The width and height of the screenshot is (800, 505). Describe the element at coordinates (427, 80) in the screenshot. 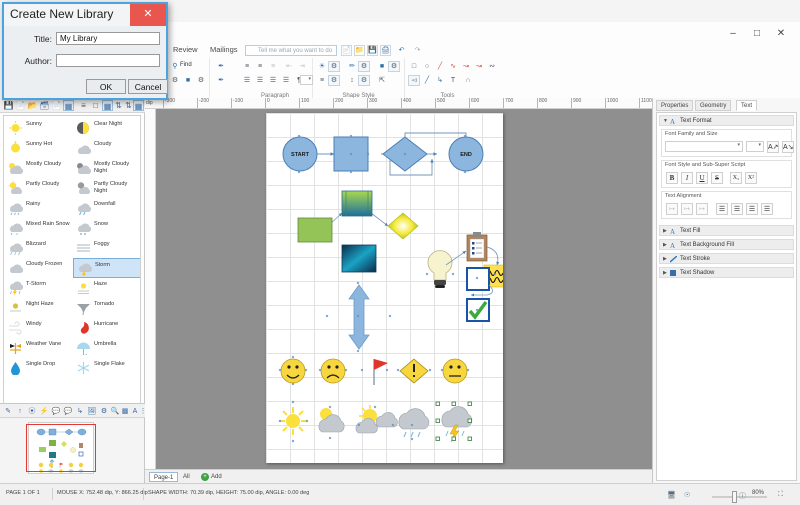

I see `pencil-tool-icon: ╱` at that location.